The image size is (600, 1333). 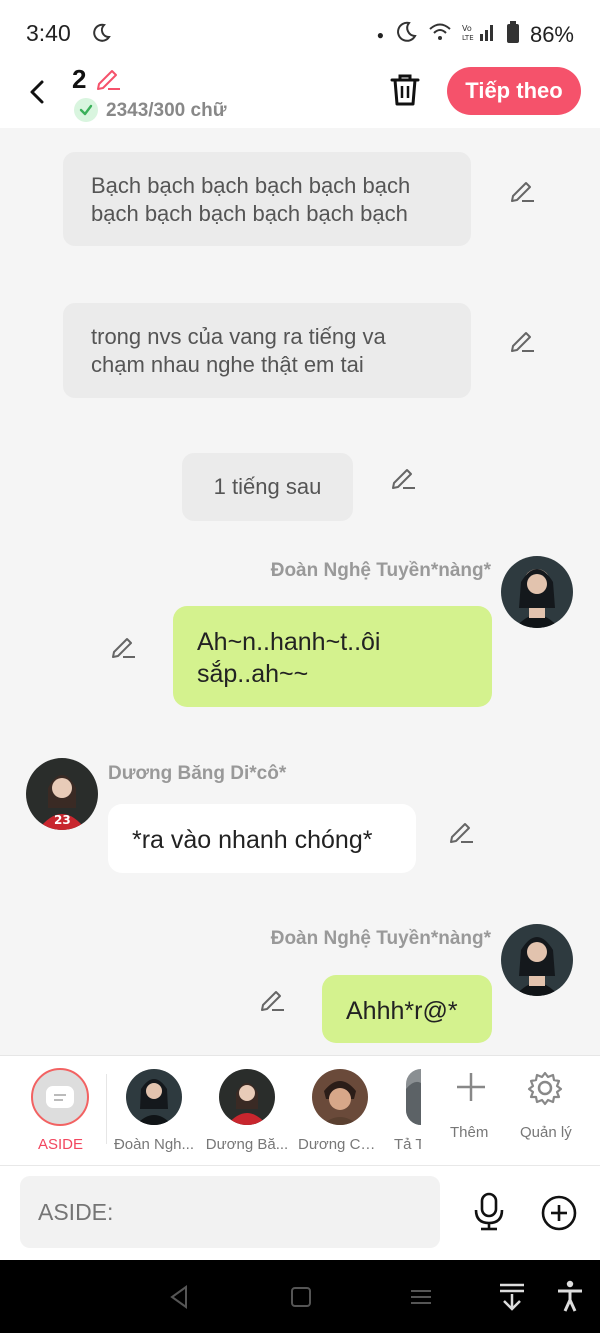 I want to click on message-input, so click(x=230, y=1212).